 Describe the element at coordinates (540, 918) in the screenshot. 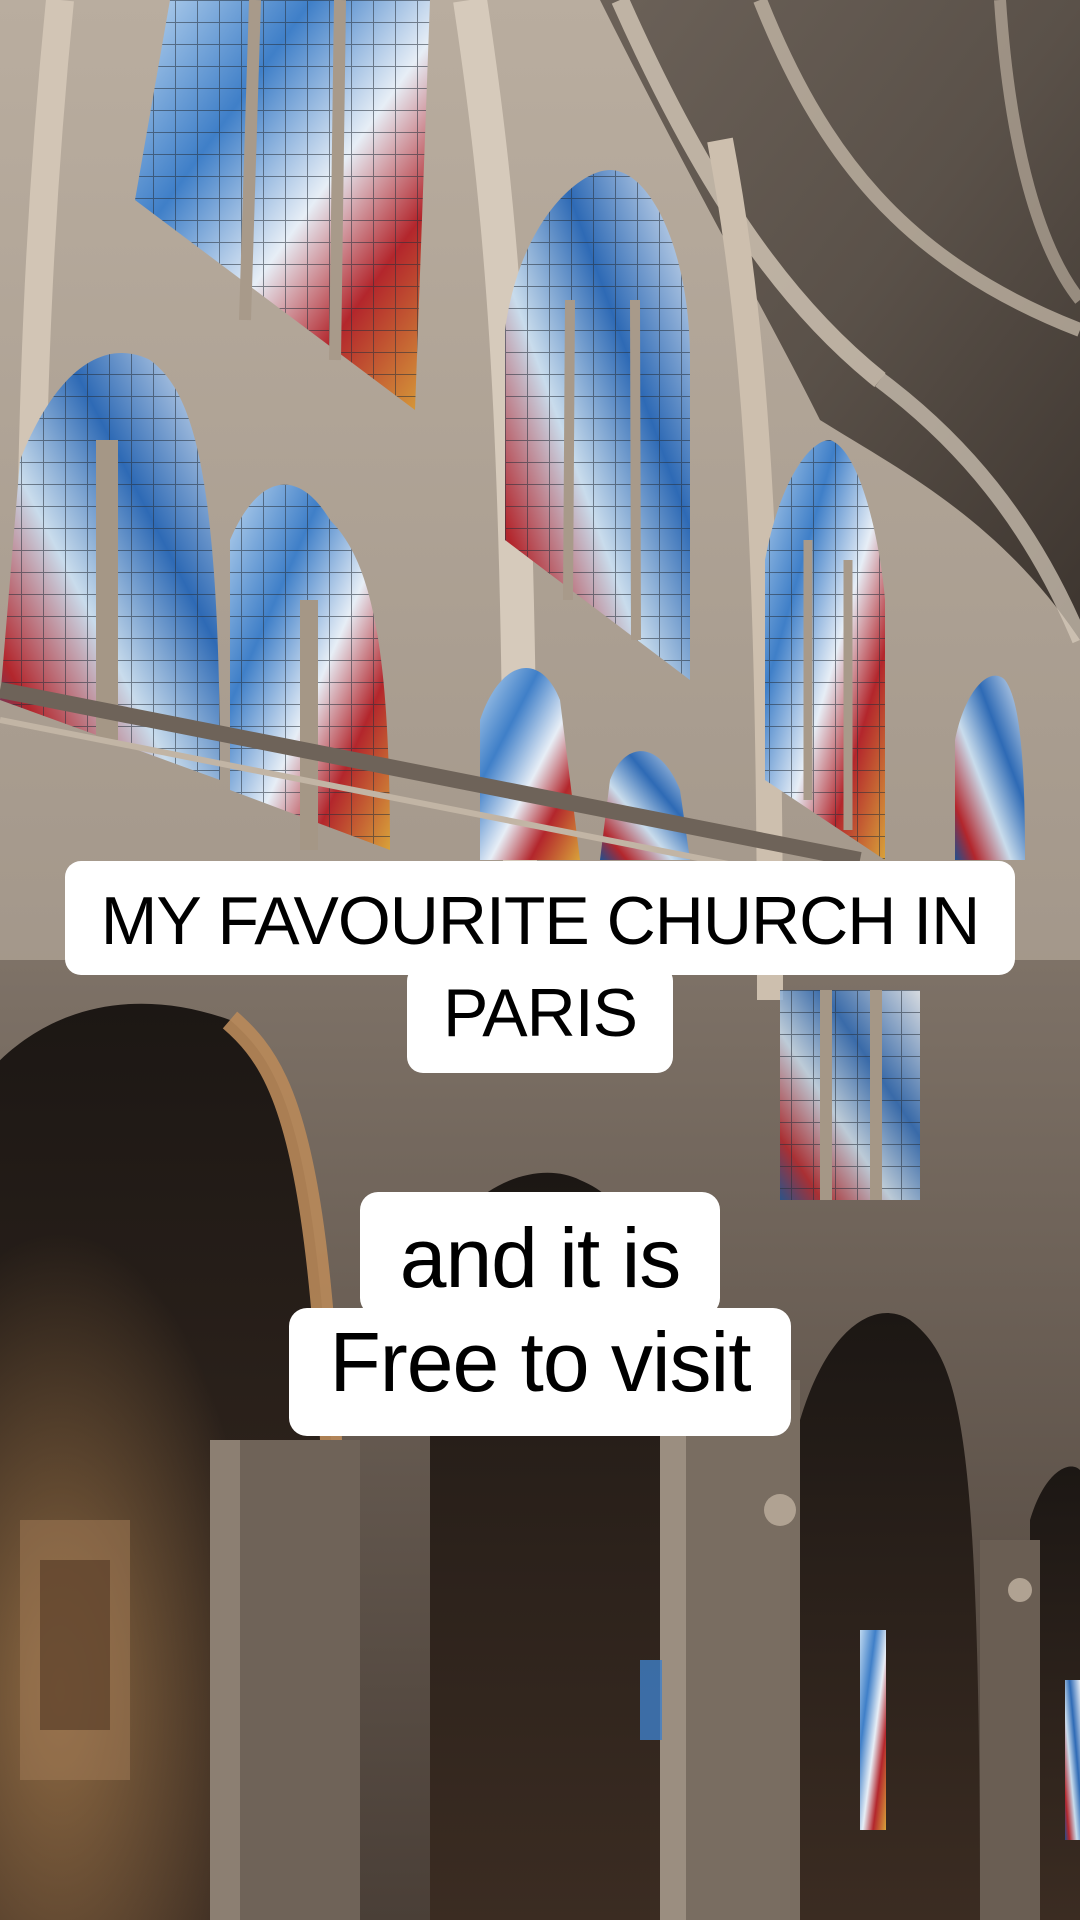

I see `title-caption-line-1: MY FAVOURITE CHURCH IN` at that location.